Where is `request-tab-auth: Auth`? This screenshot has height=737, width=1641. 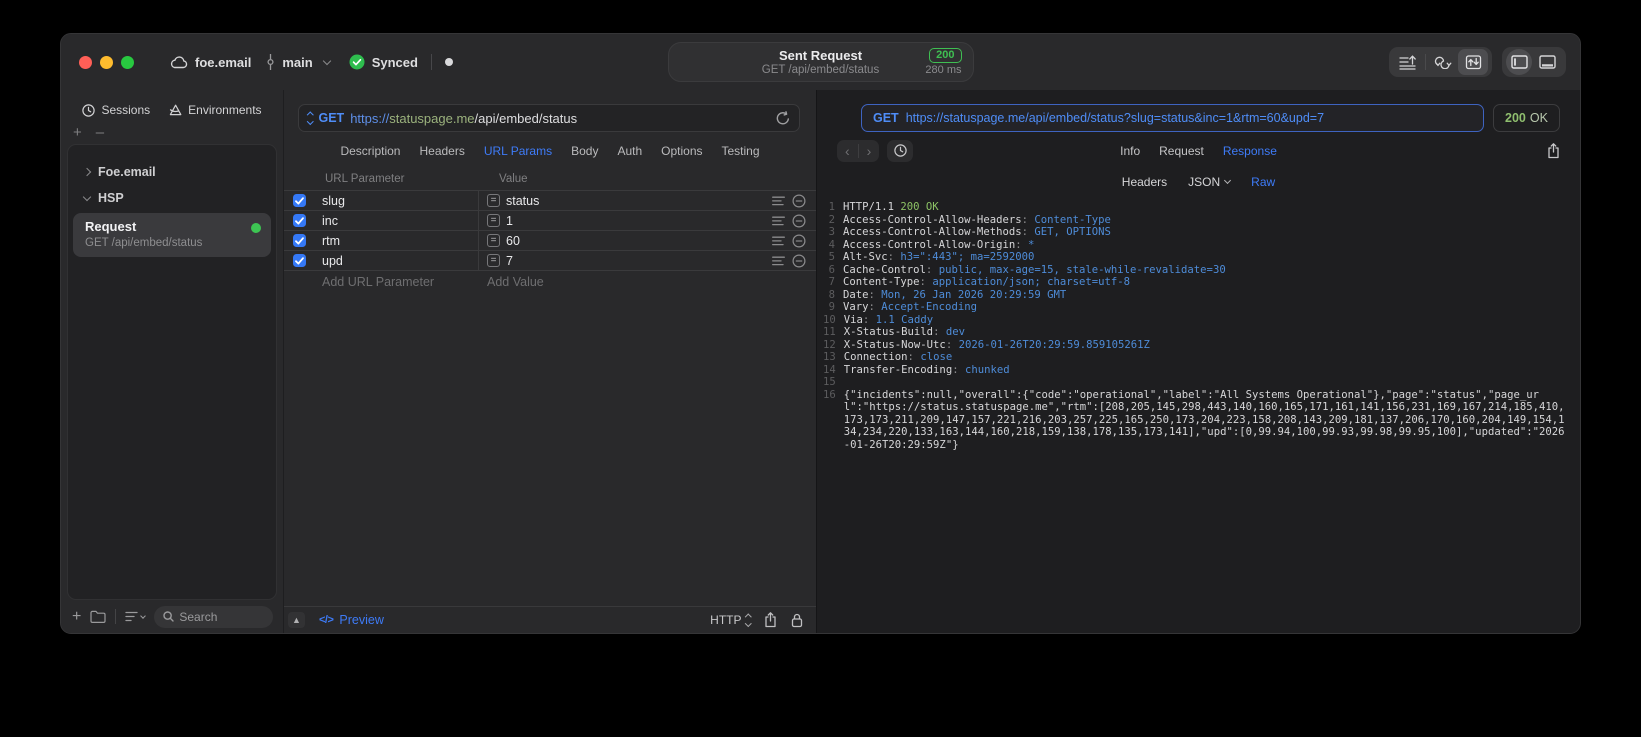
request-tab-auth: Auth is located at coordinates (629, 151).